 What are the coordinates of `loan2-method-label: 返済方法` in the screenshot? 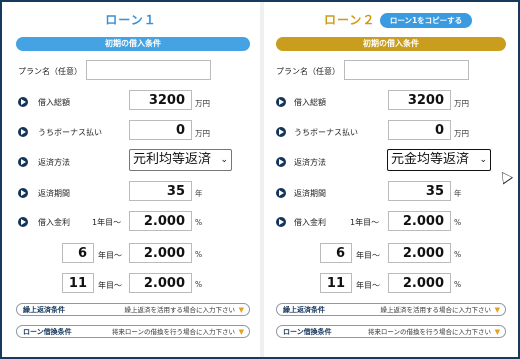 It's located at (310, 162).